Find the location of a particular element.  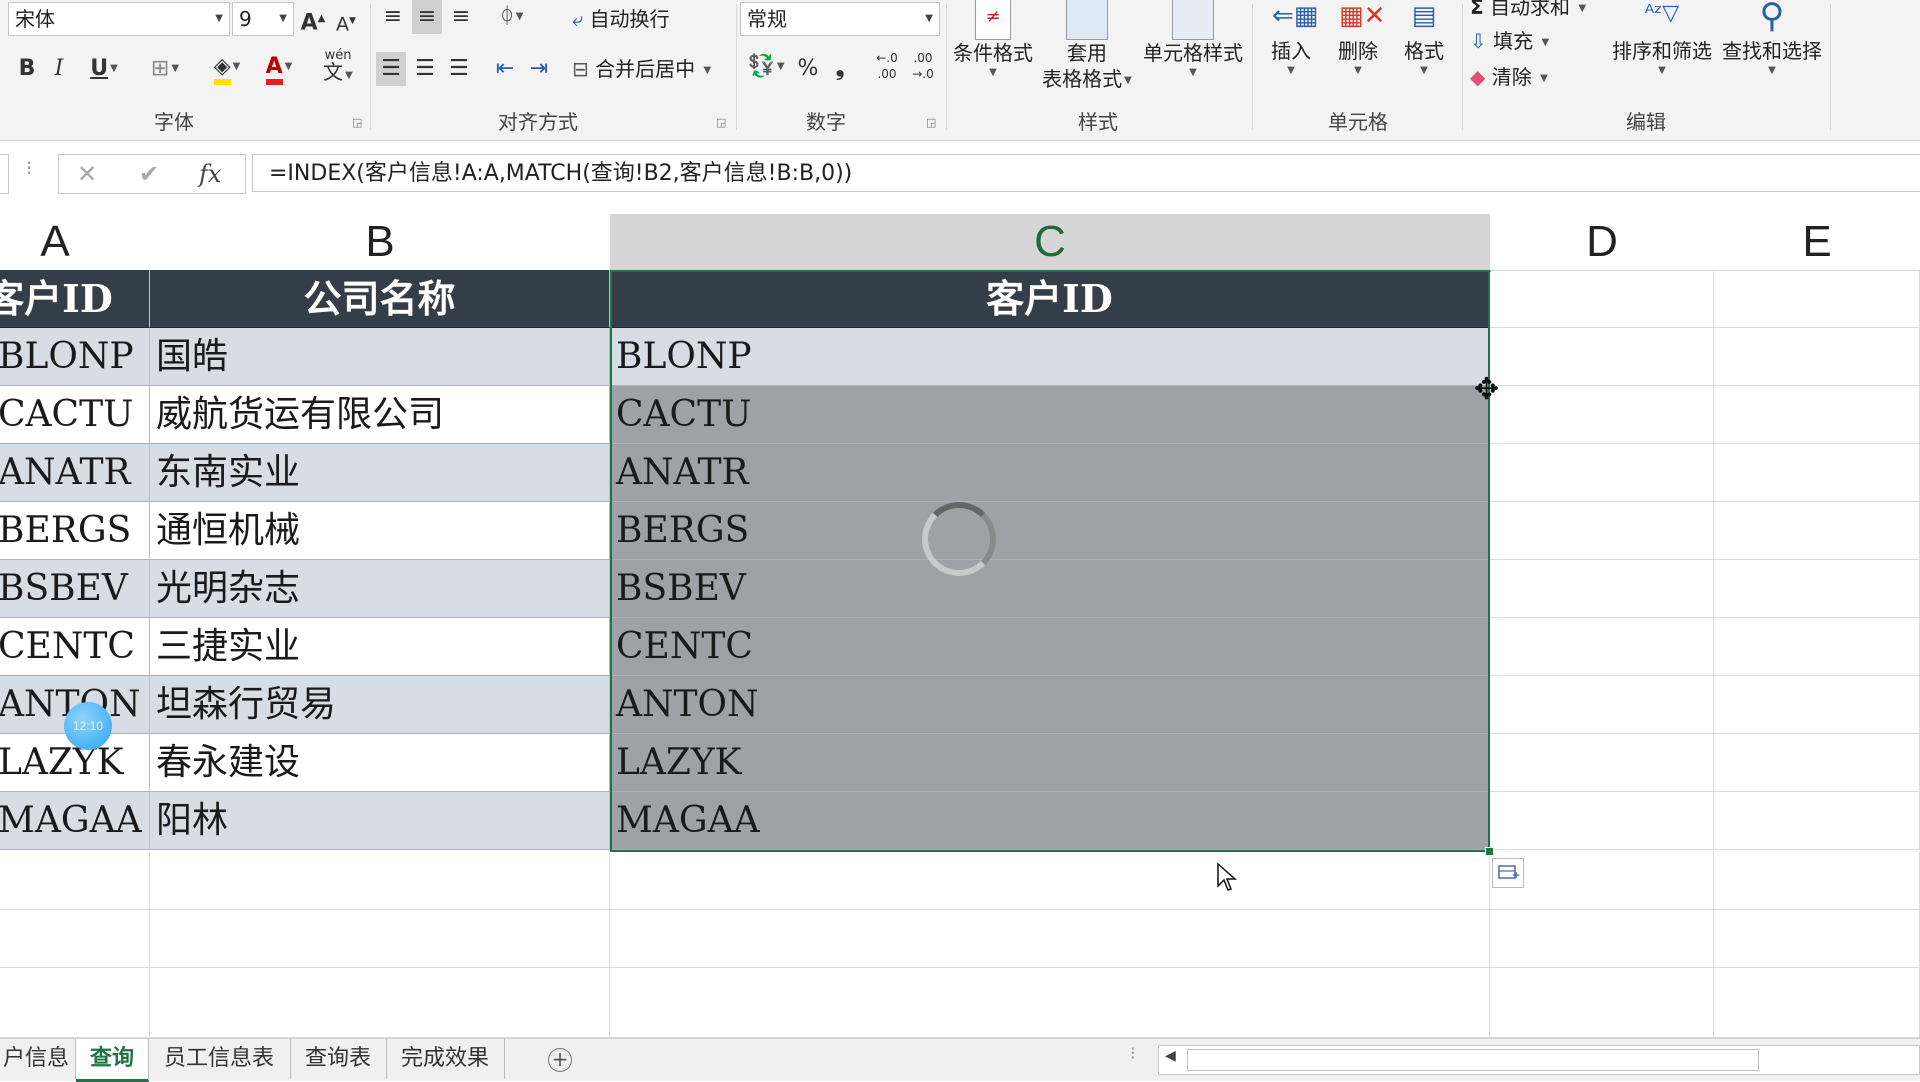

wrap-text-button: ⤶ 自动换行 is located at coordinates (621, 19).